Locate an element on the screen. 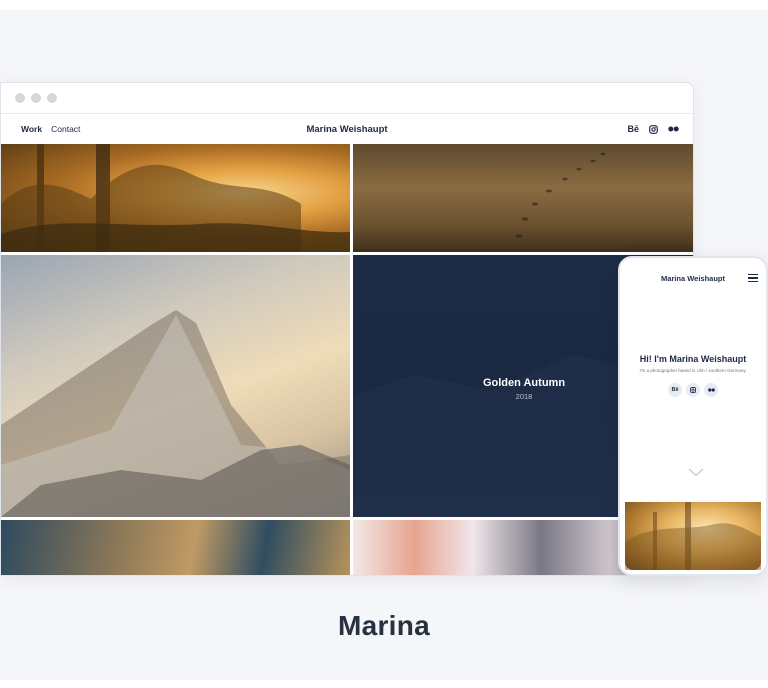  site-navigation: Work Contact Marina Weishaupt Bē is located at coordinates (347, 129).